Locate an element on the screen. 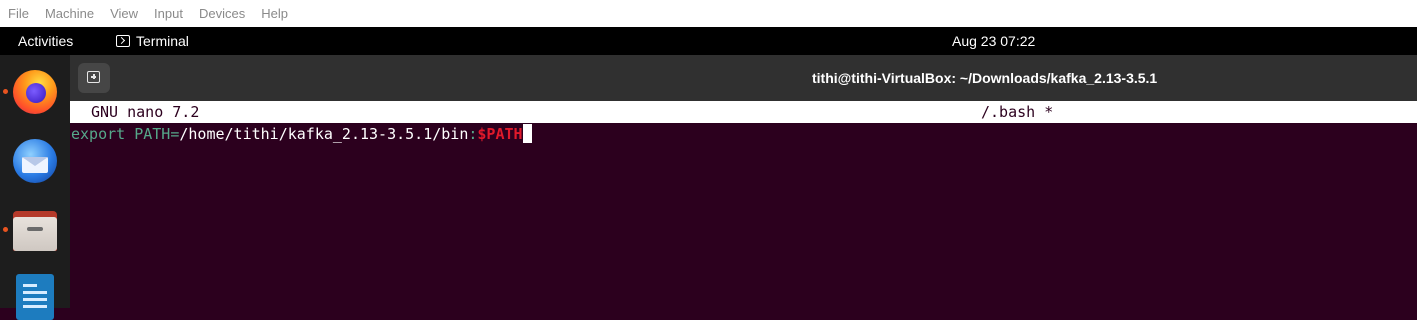 The width and height of the screenshot is (1417, 320). path-value: /home/tithi/kafka_2.13-3.5.1/bin is located at coordinates (324, 134).